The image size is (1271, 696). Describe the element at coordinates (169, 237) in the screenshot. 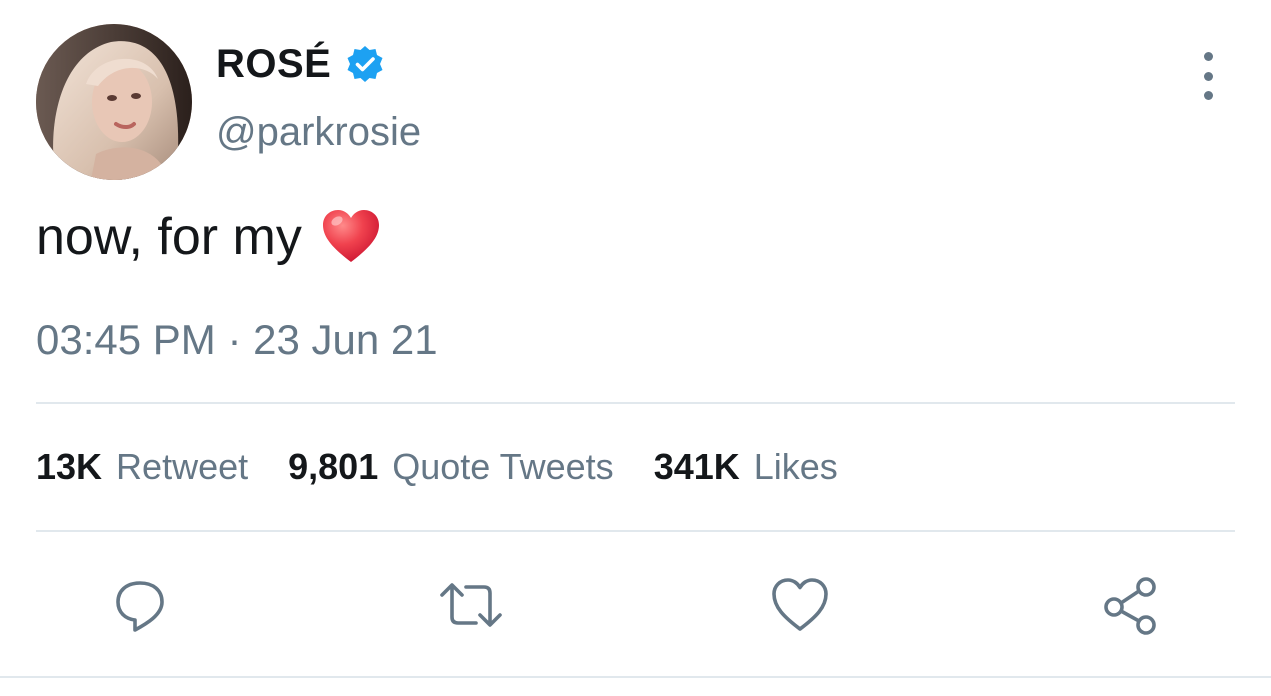

I see `tweet-text-content: now, for my` at that location.